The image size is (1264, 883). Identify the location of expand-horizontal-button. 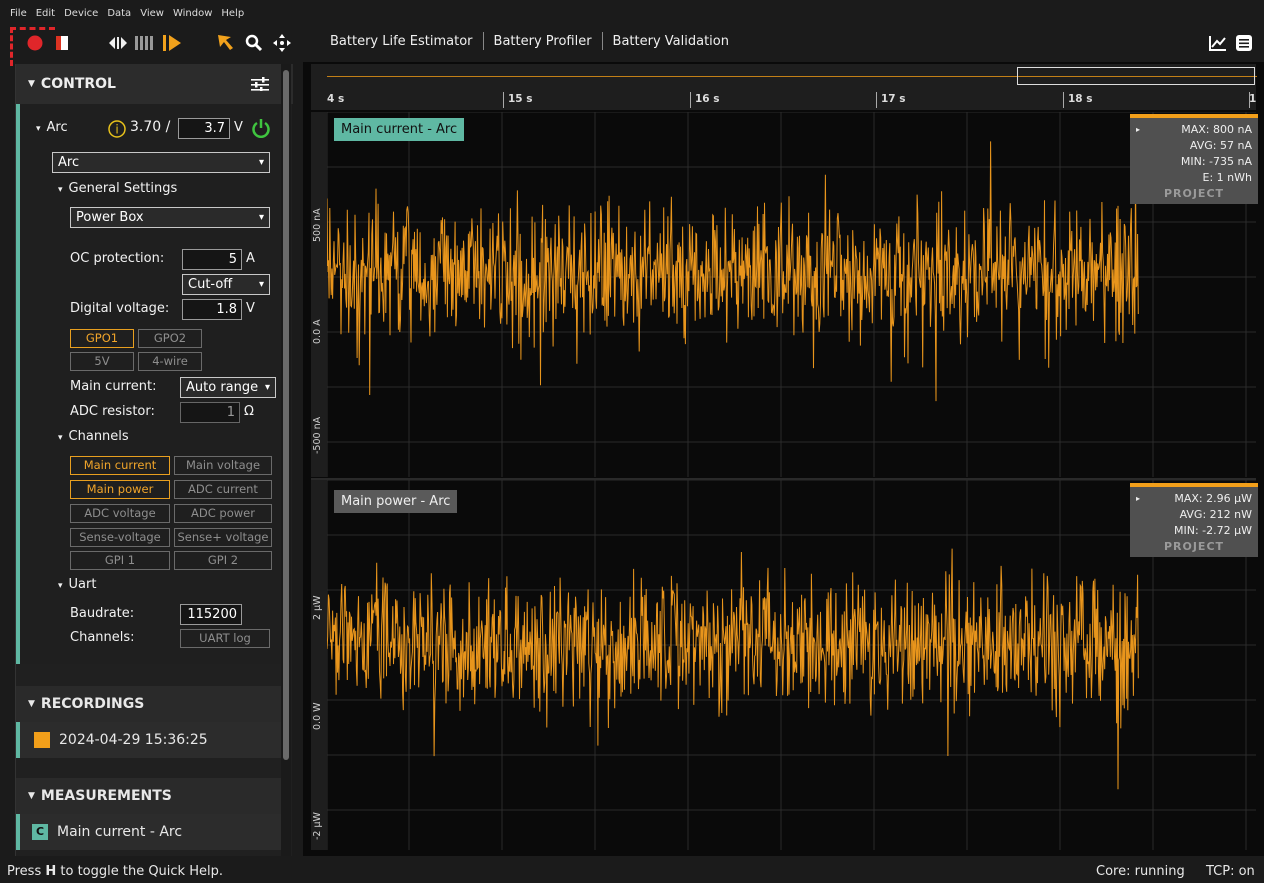
(118, 43).